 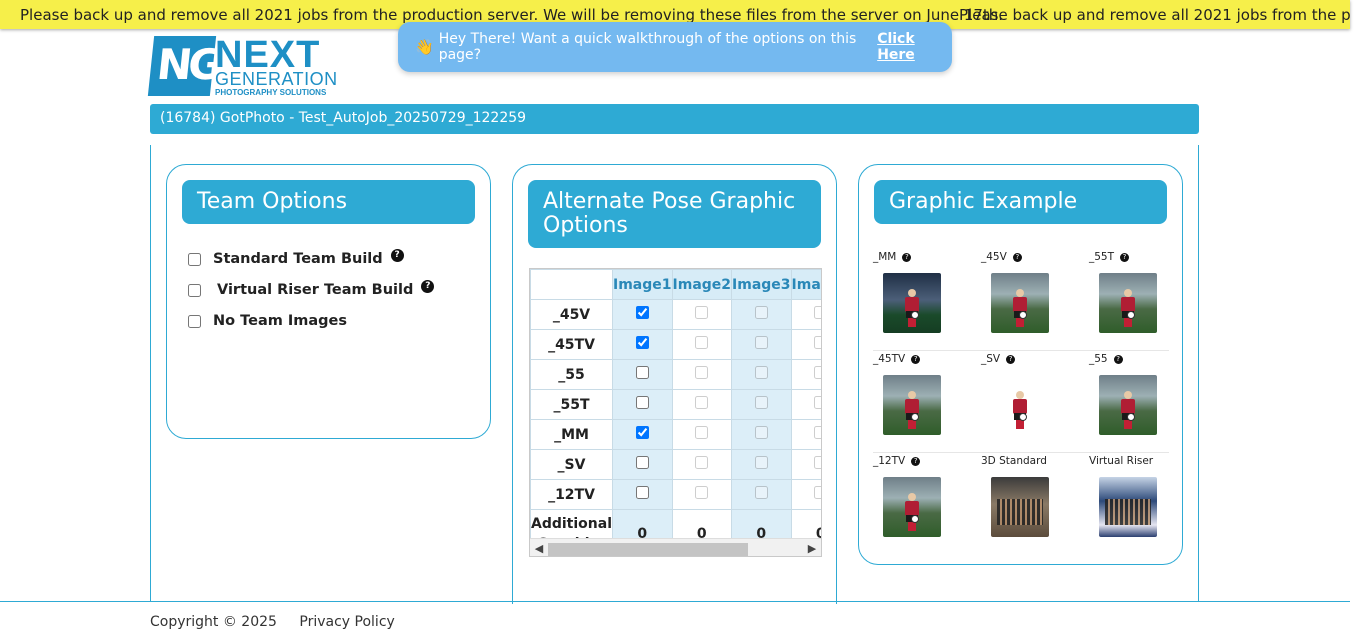 What do you see at coordinates (675, 284) in the screenshot?
I see `pose-table-header: Image1 Image2 Image3 Image4` at bounding box center [675, 284].